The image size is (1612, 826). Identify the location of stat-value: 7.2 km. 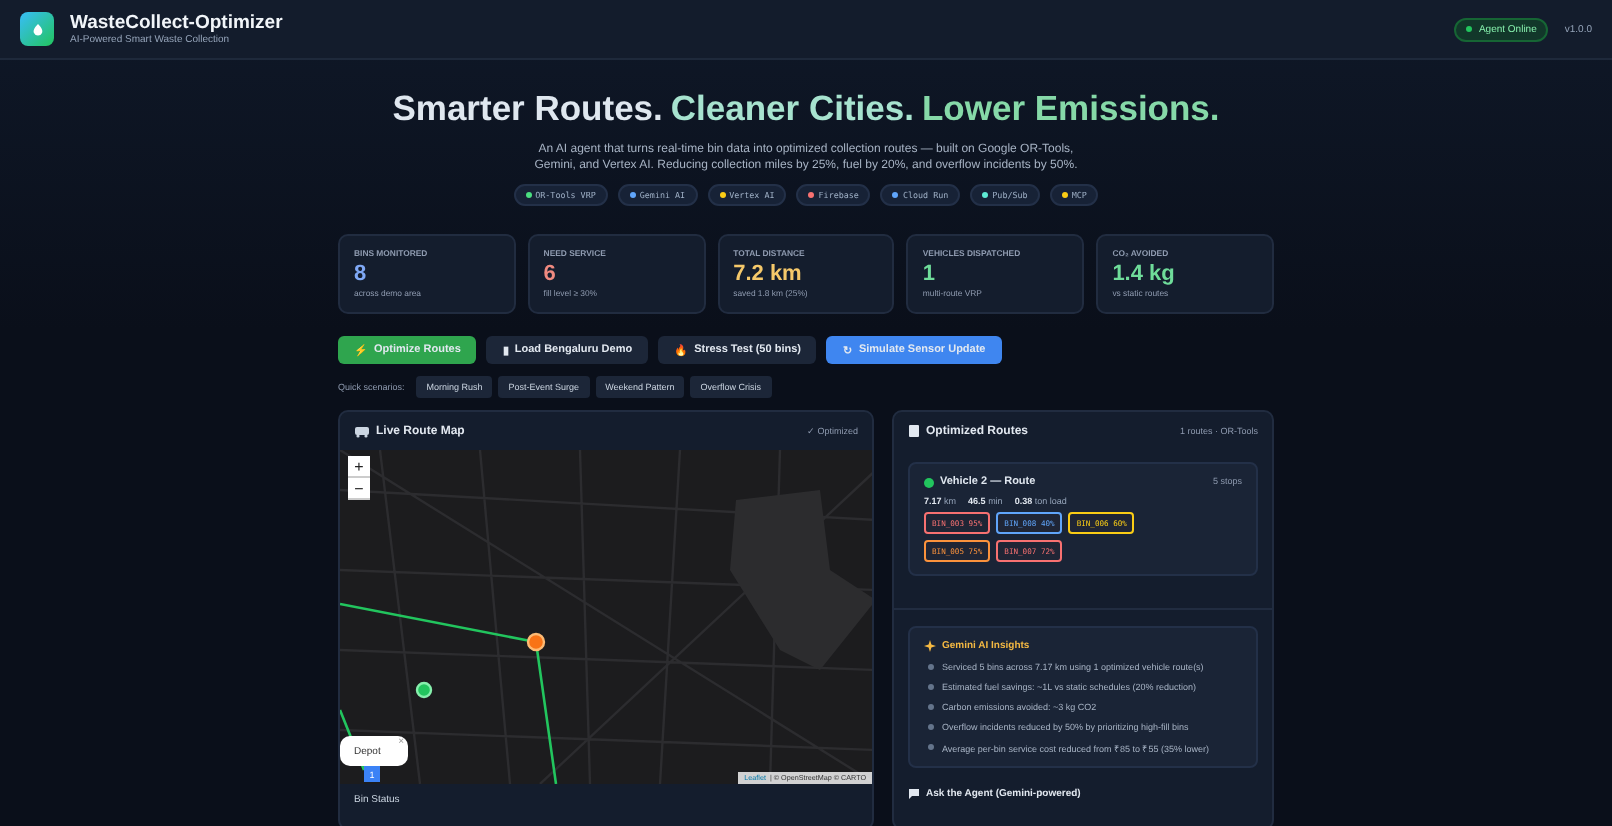
(768, 274).